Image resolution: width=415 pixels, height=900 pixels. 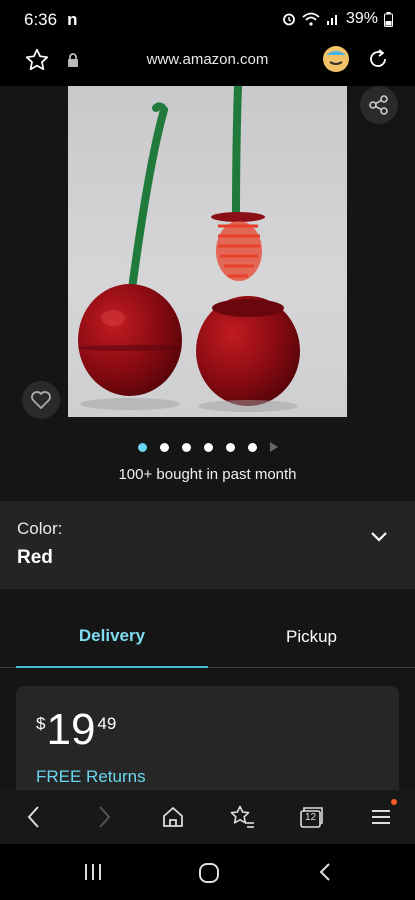 What do you see at coordinates (173, 817) in the screenshot?
I see `home-icon` at bounding box center [173, 817].